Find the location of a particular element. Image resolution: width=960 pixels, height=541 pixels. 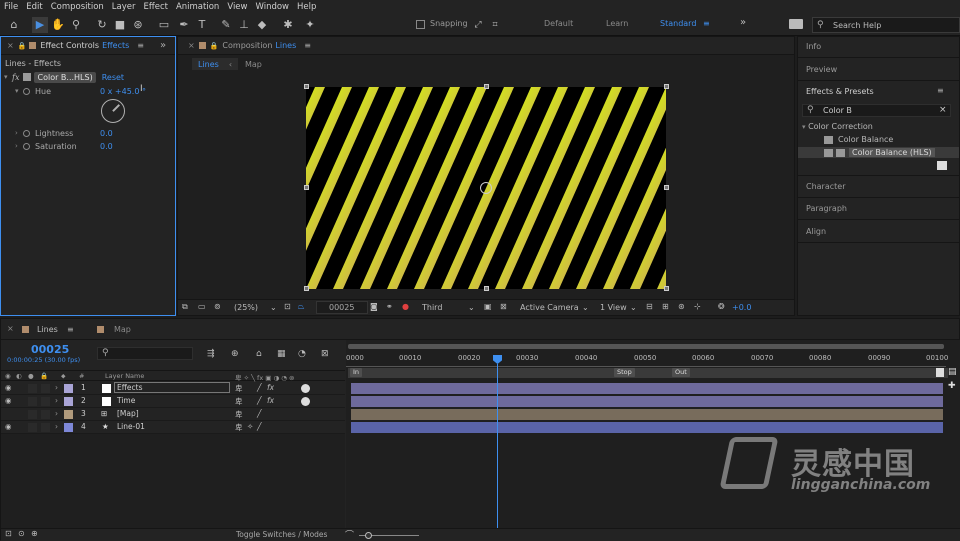

zoom-select: (25%) is located at coordinates (246, 307).